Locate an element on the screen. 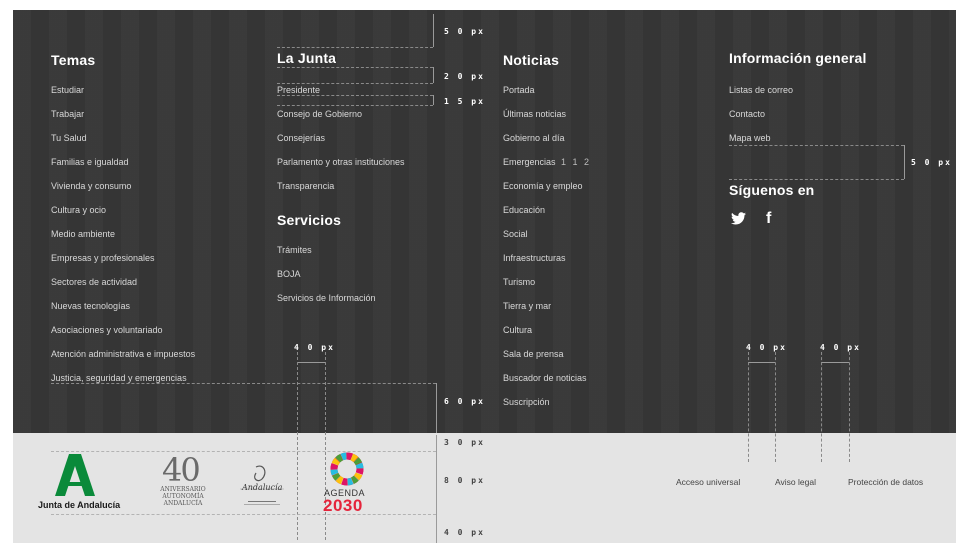  temas-link: Trabajar is located at coordinates (67, 114).